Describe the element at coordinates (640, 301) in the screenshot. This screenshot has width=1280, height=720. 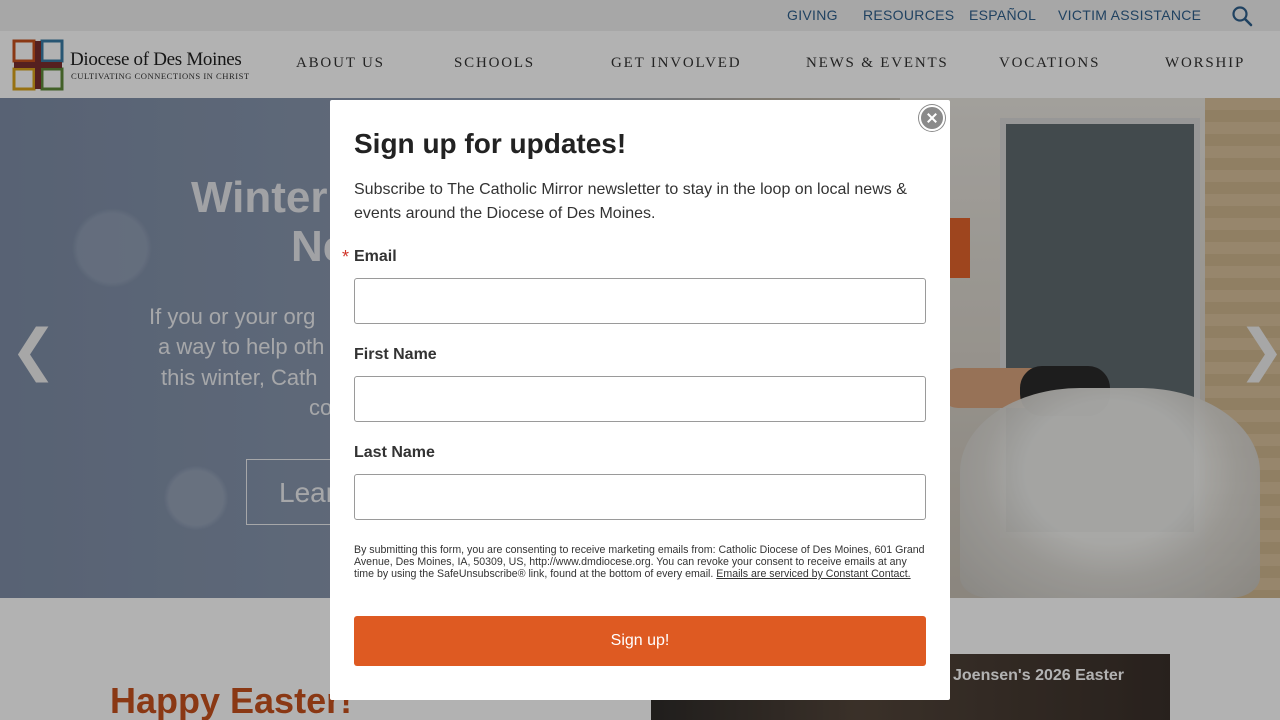
I see `email-field` at that location.